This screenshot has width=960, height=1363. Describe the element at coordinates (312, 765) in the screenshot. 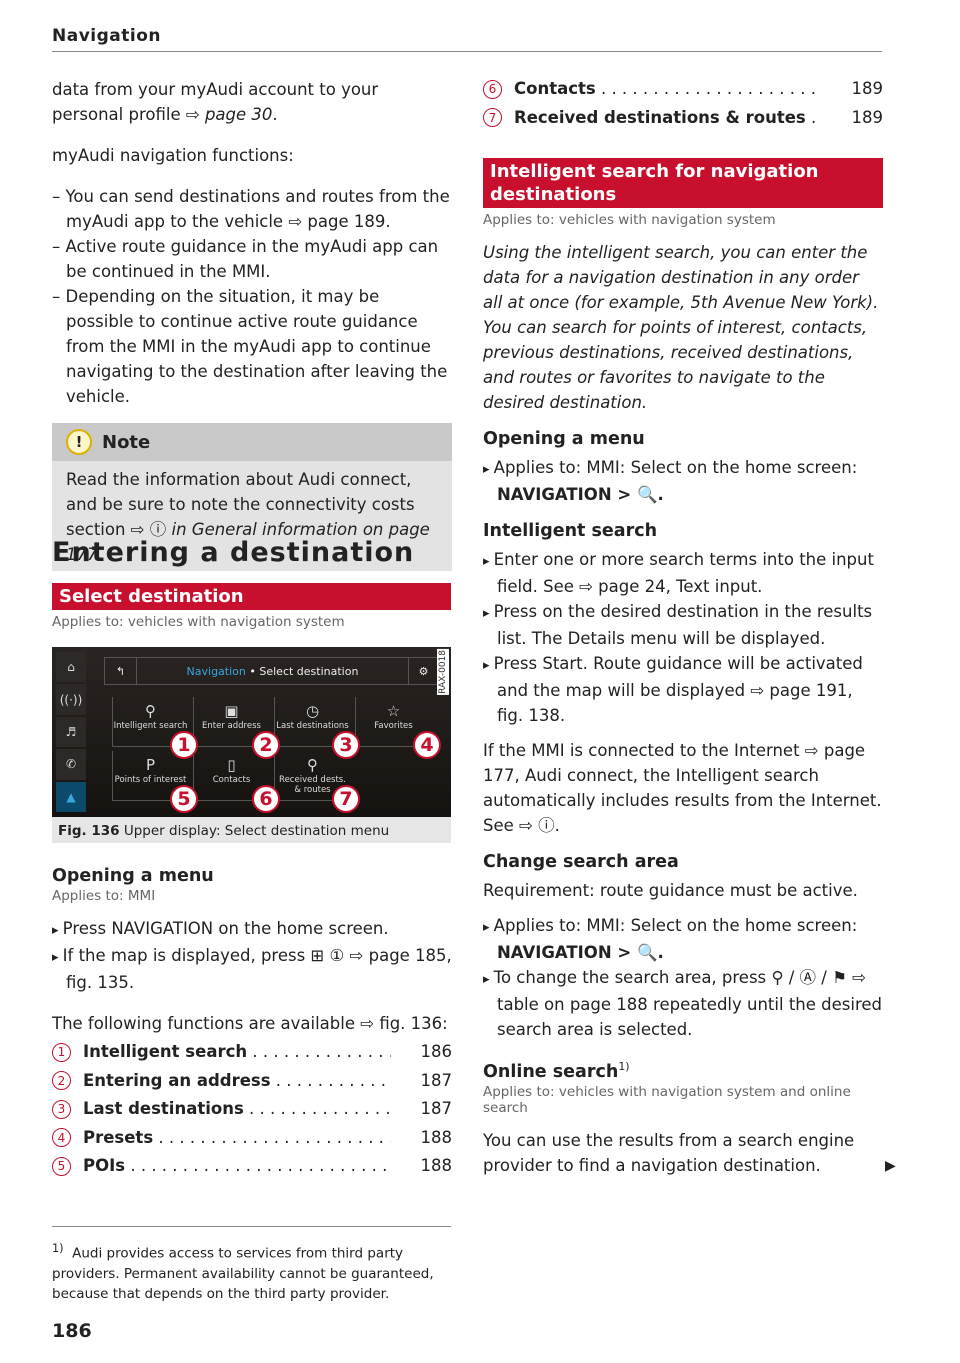

I see `pin-icon: ⚲` at that location.